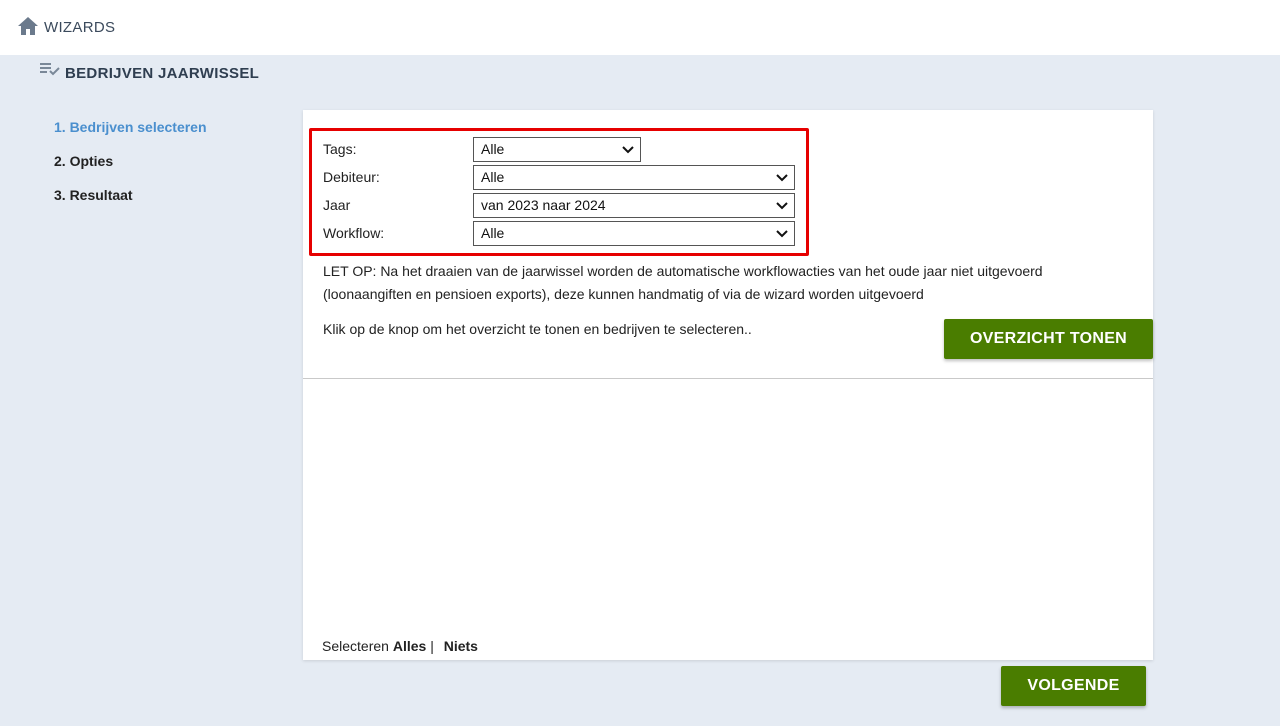 The image size is (1280, 726). Describe the element at coordinates (340, 149) in the screenshot. I see `tags-label: Tags:` at that location.